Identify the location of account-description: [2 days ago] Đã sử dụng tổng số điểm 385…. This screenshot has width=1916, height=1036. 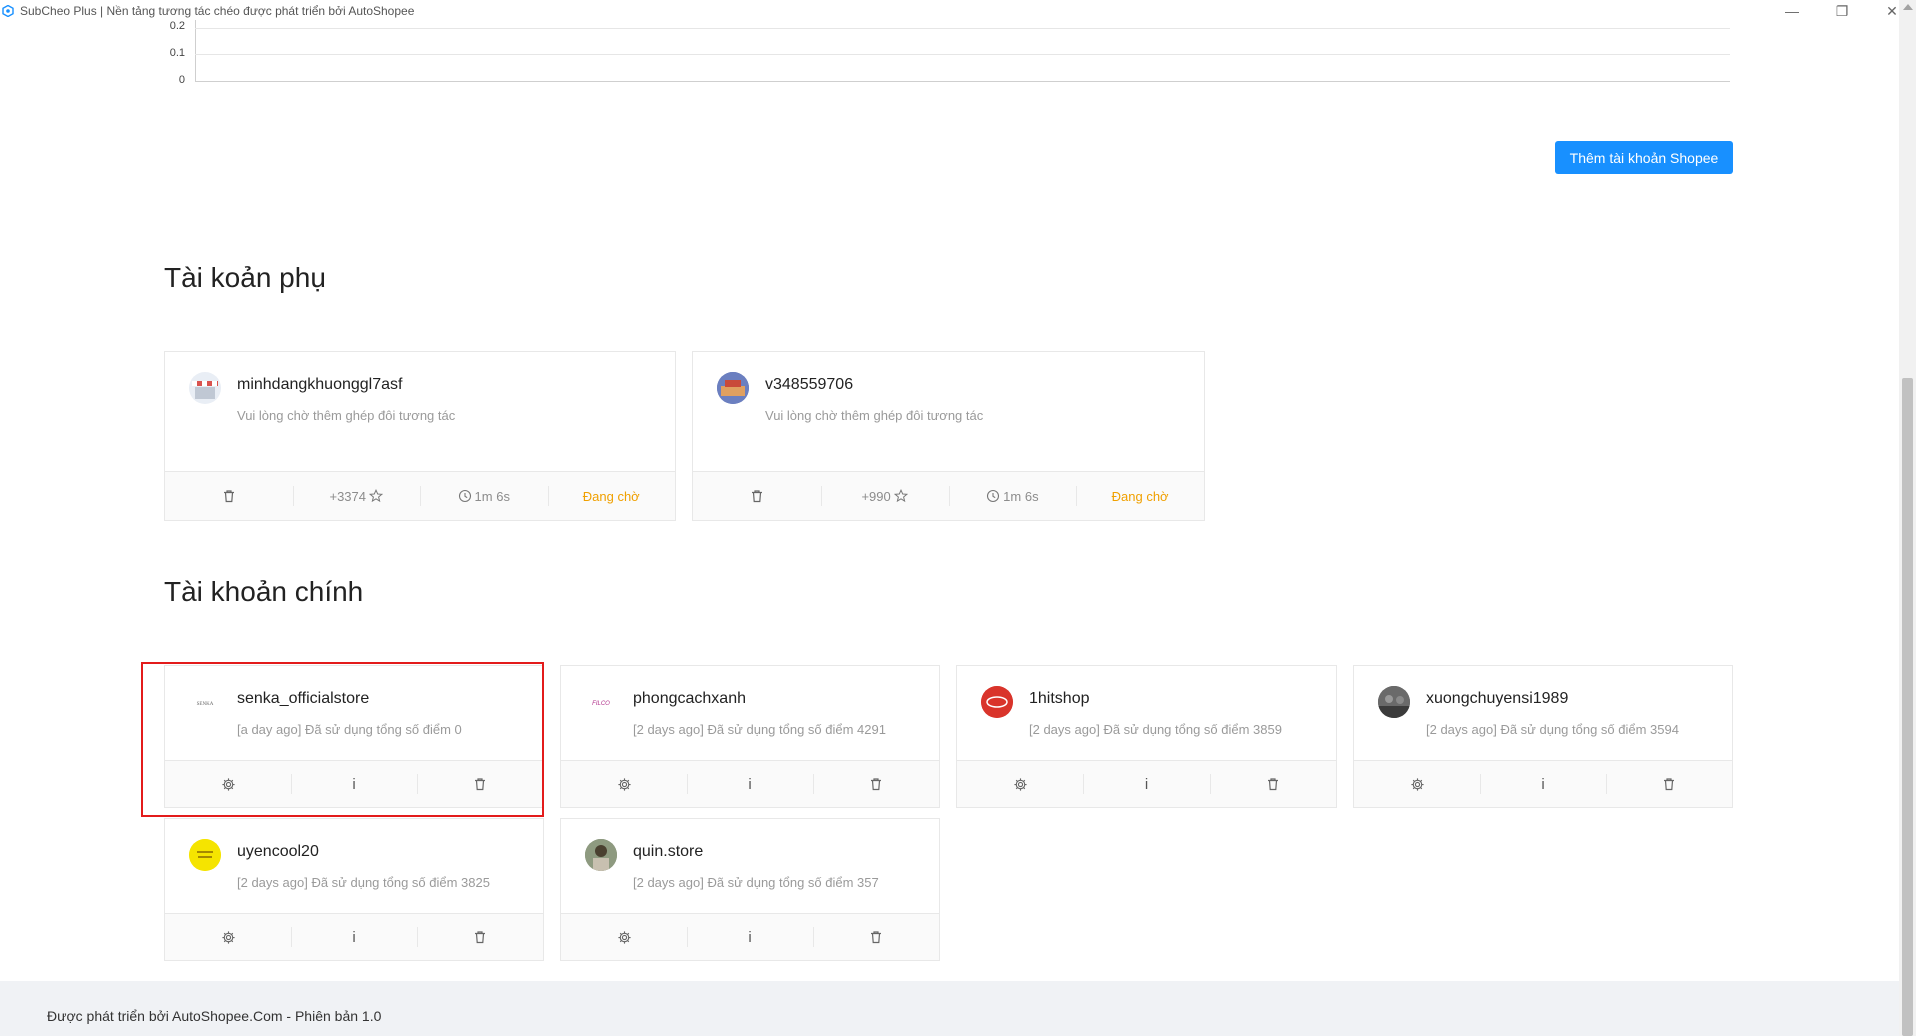
(1155, 729).